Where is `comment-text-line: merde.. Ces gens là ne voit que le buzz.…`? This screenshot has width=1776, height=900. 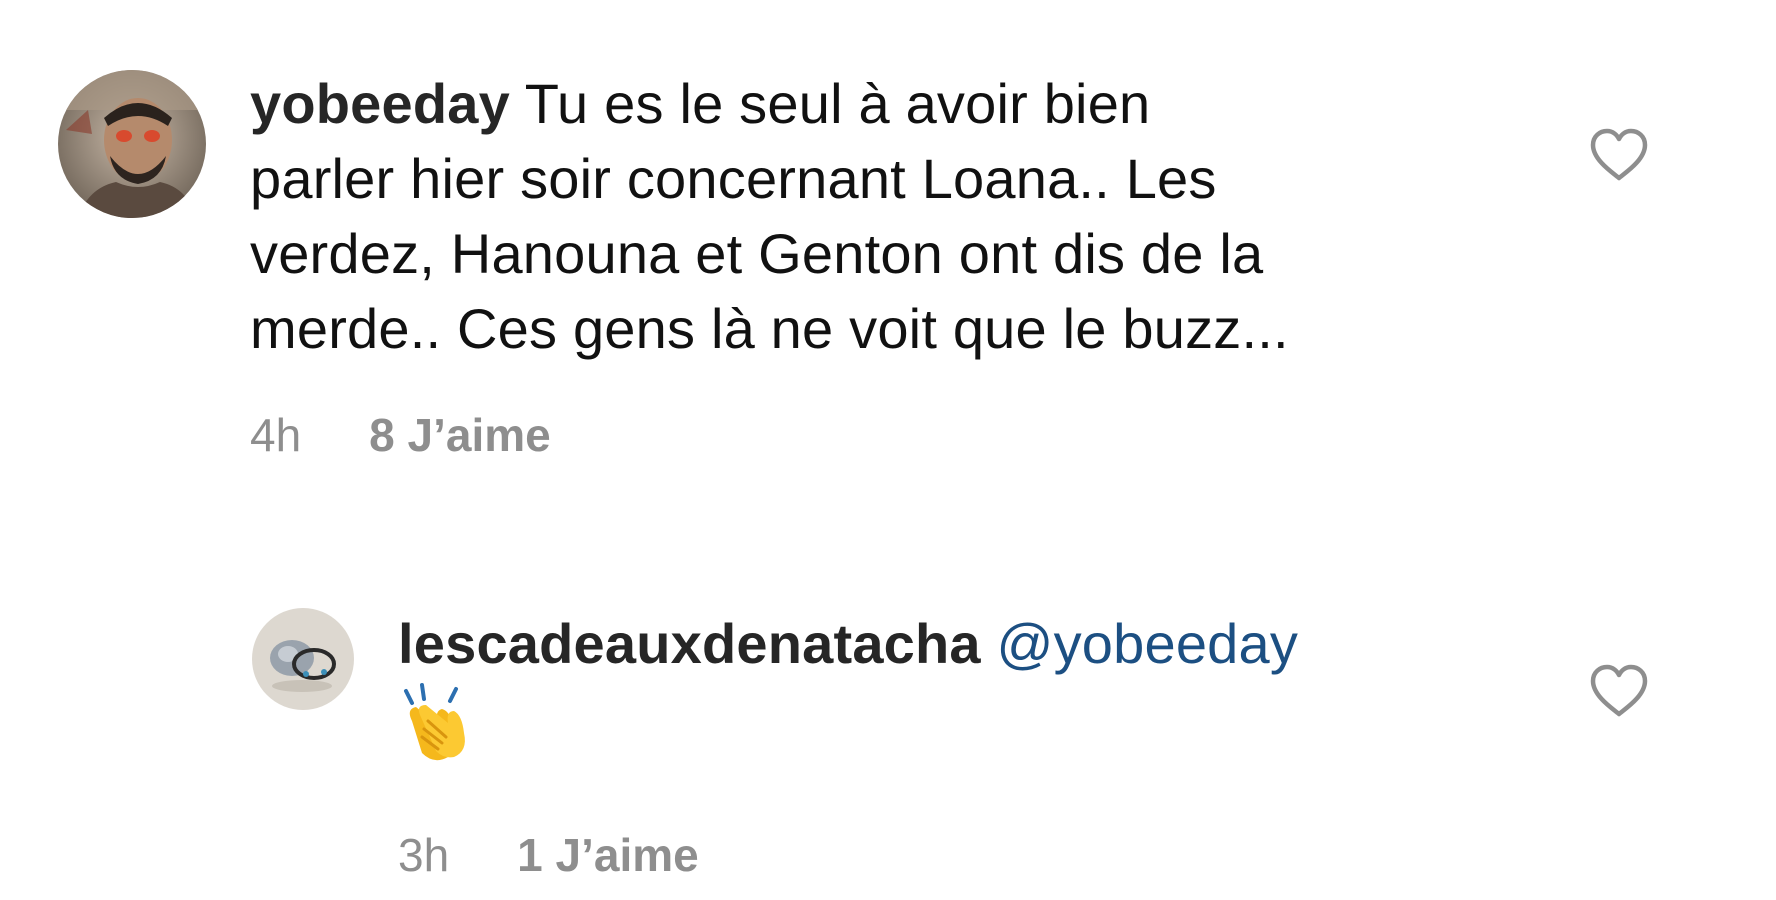
comment-text-line: merde.. Ces gens là ne voit que le buzz.… is located at coordinates (769, 328).